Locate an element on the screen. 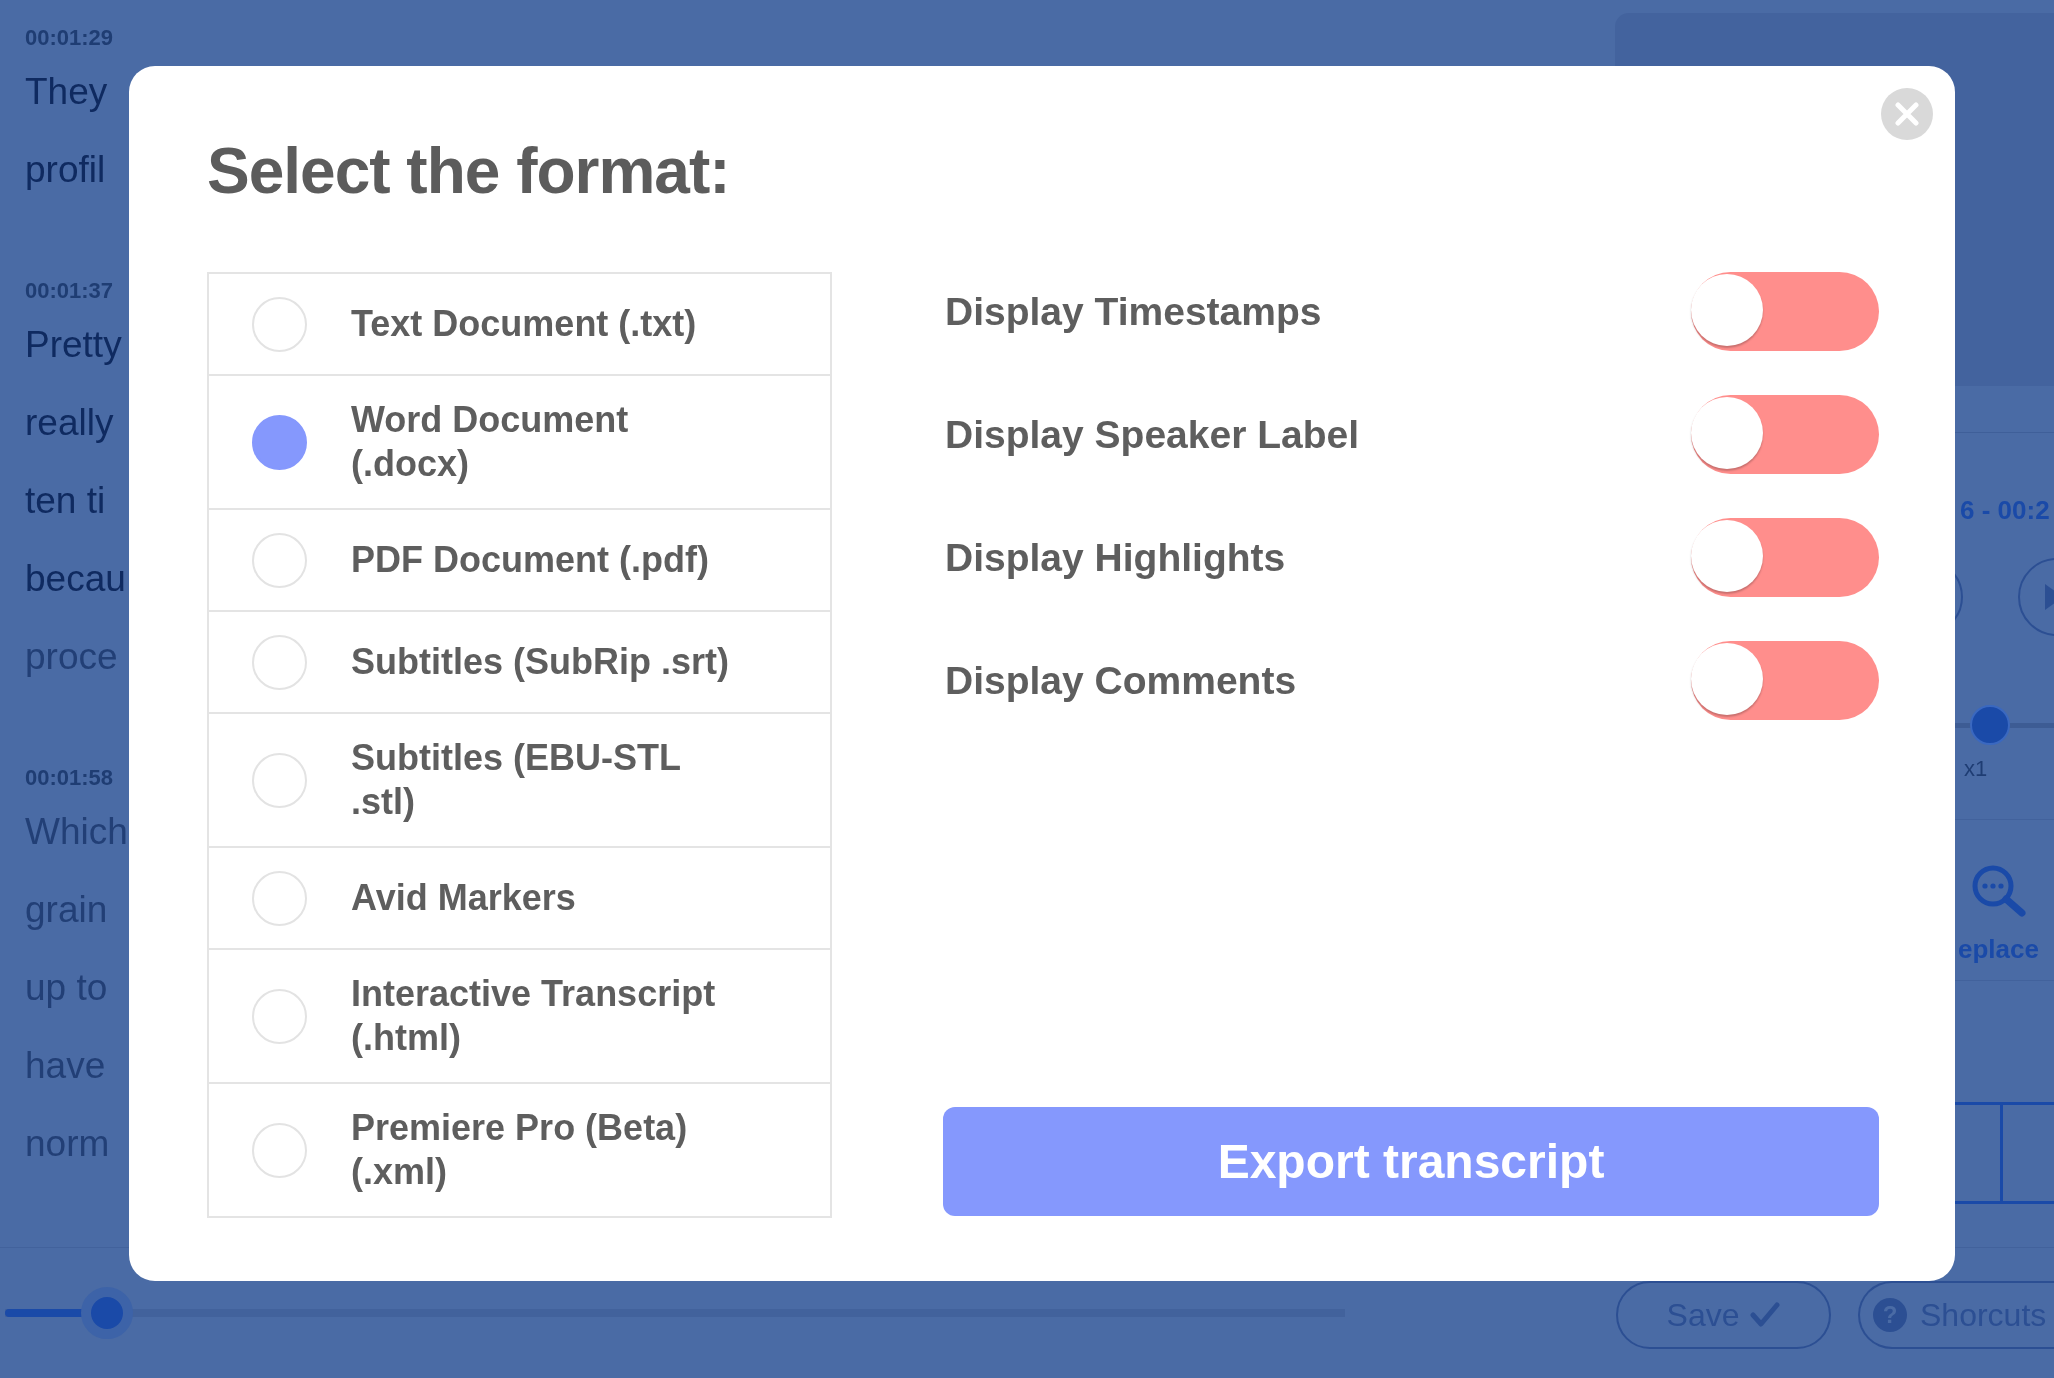 The height and width of the screenshot is (1378, 2054). transcript-line: really is located at coordinates (69, 423).